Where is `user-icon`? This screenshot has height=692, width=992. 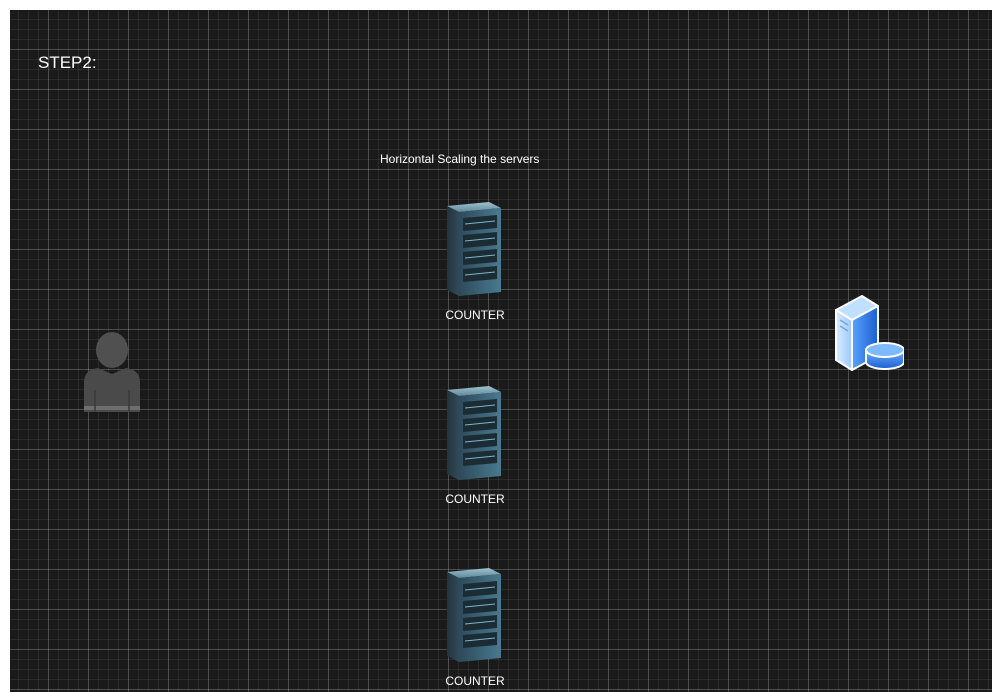 user-icon is located at coordinates (112, 371).